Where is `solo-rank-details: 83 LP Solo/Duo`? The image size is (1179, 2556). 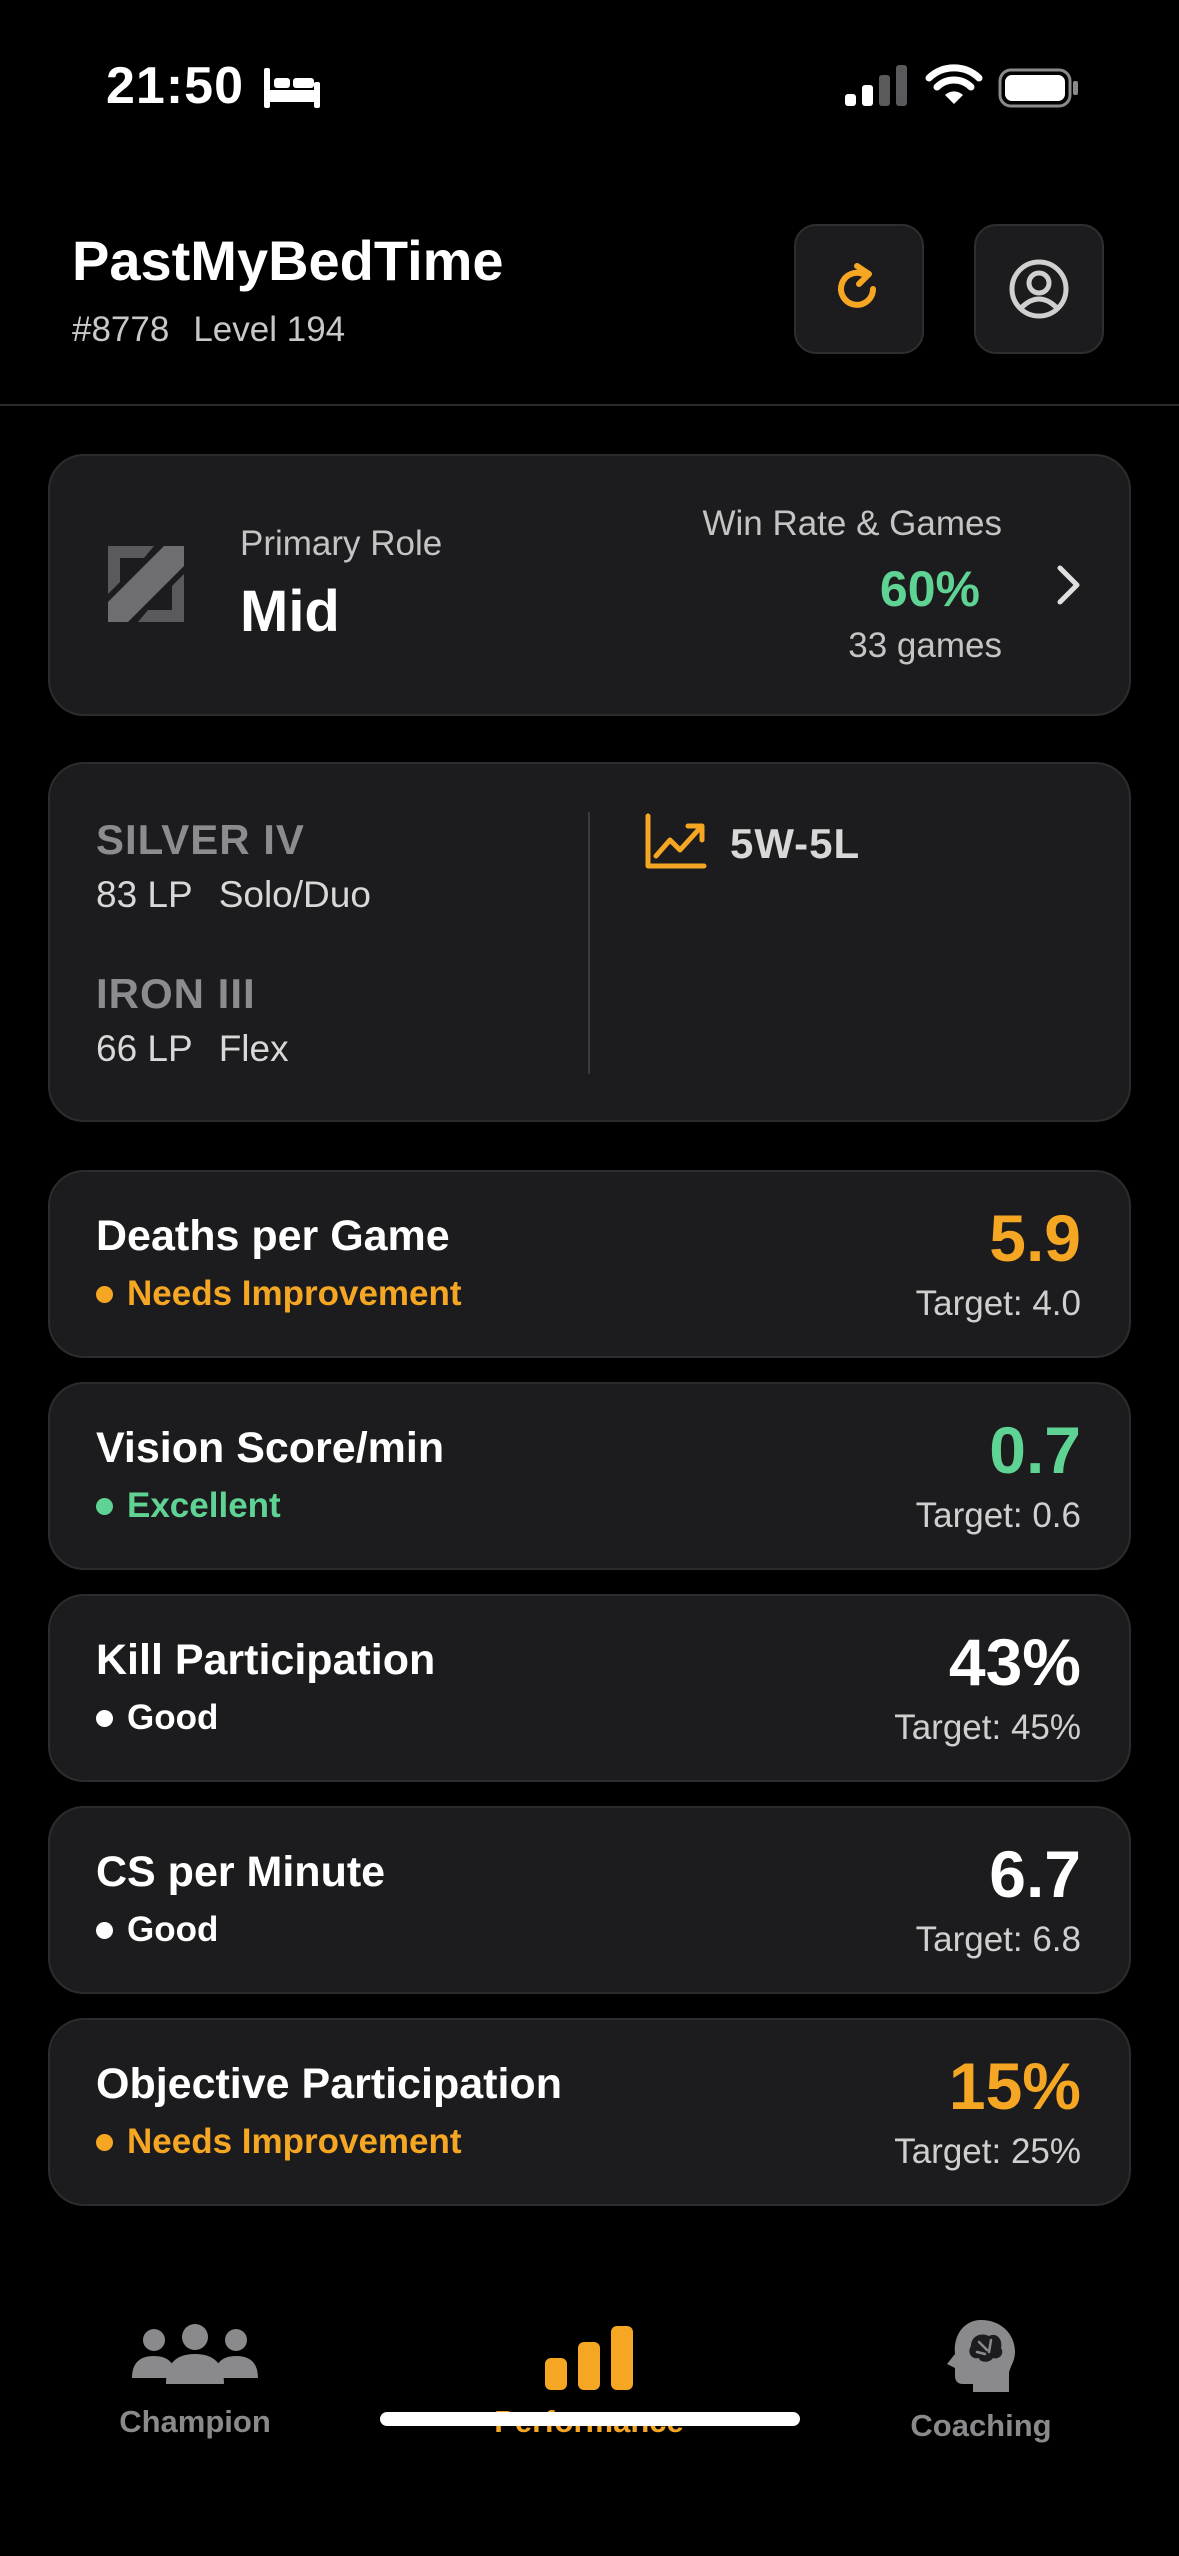
solo-rank-details: 83 LP Solo/Duo is located at coordinates (246, 895).